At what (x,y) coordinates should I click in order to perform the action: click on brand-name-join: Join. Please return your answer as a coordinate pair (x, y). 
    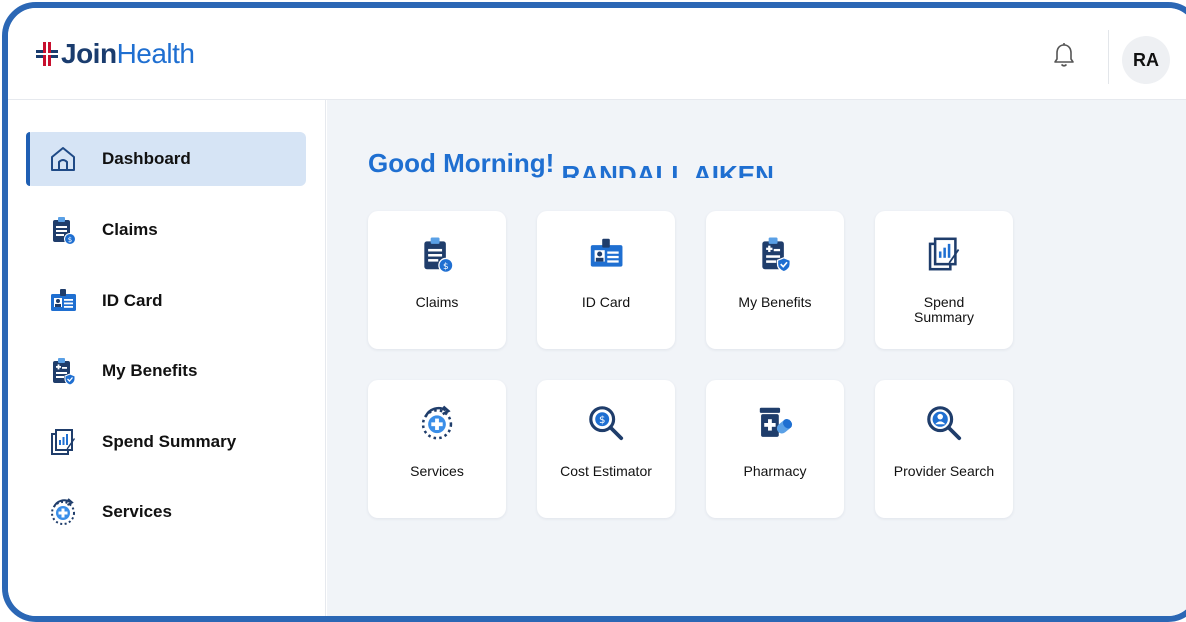
    Looking at the image, I should click on (89, 53).